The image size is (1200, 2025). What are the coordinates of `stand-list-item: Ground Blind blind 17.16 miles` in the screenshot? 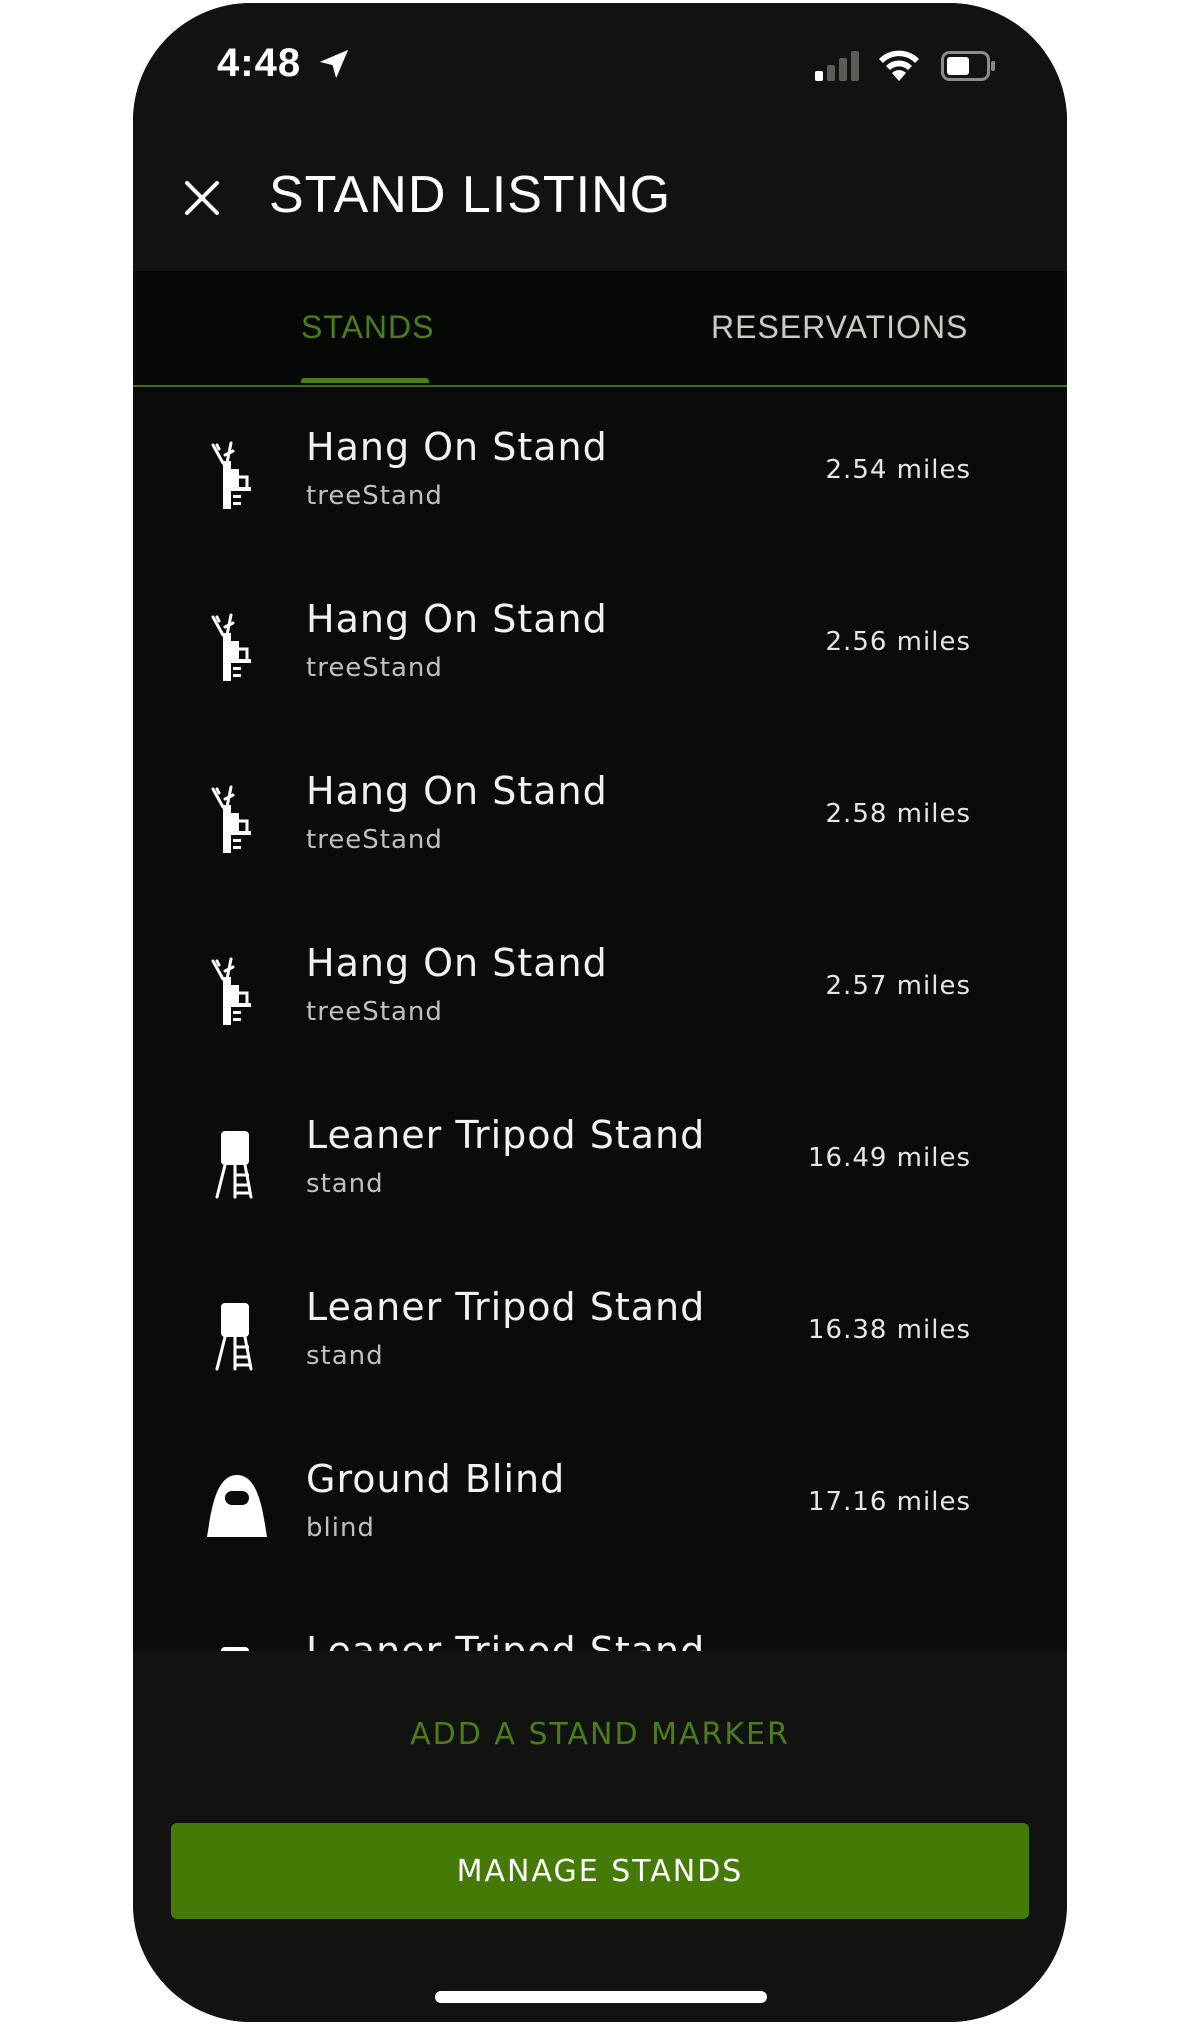 It's located at (600, 1505).